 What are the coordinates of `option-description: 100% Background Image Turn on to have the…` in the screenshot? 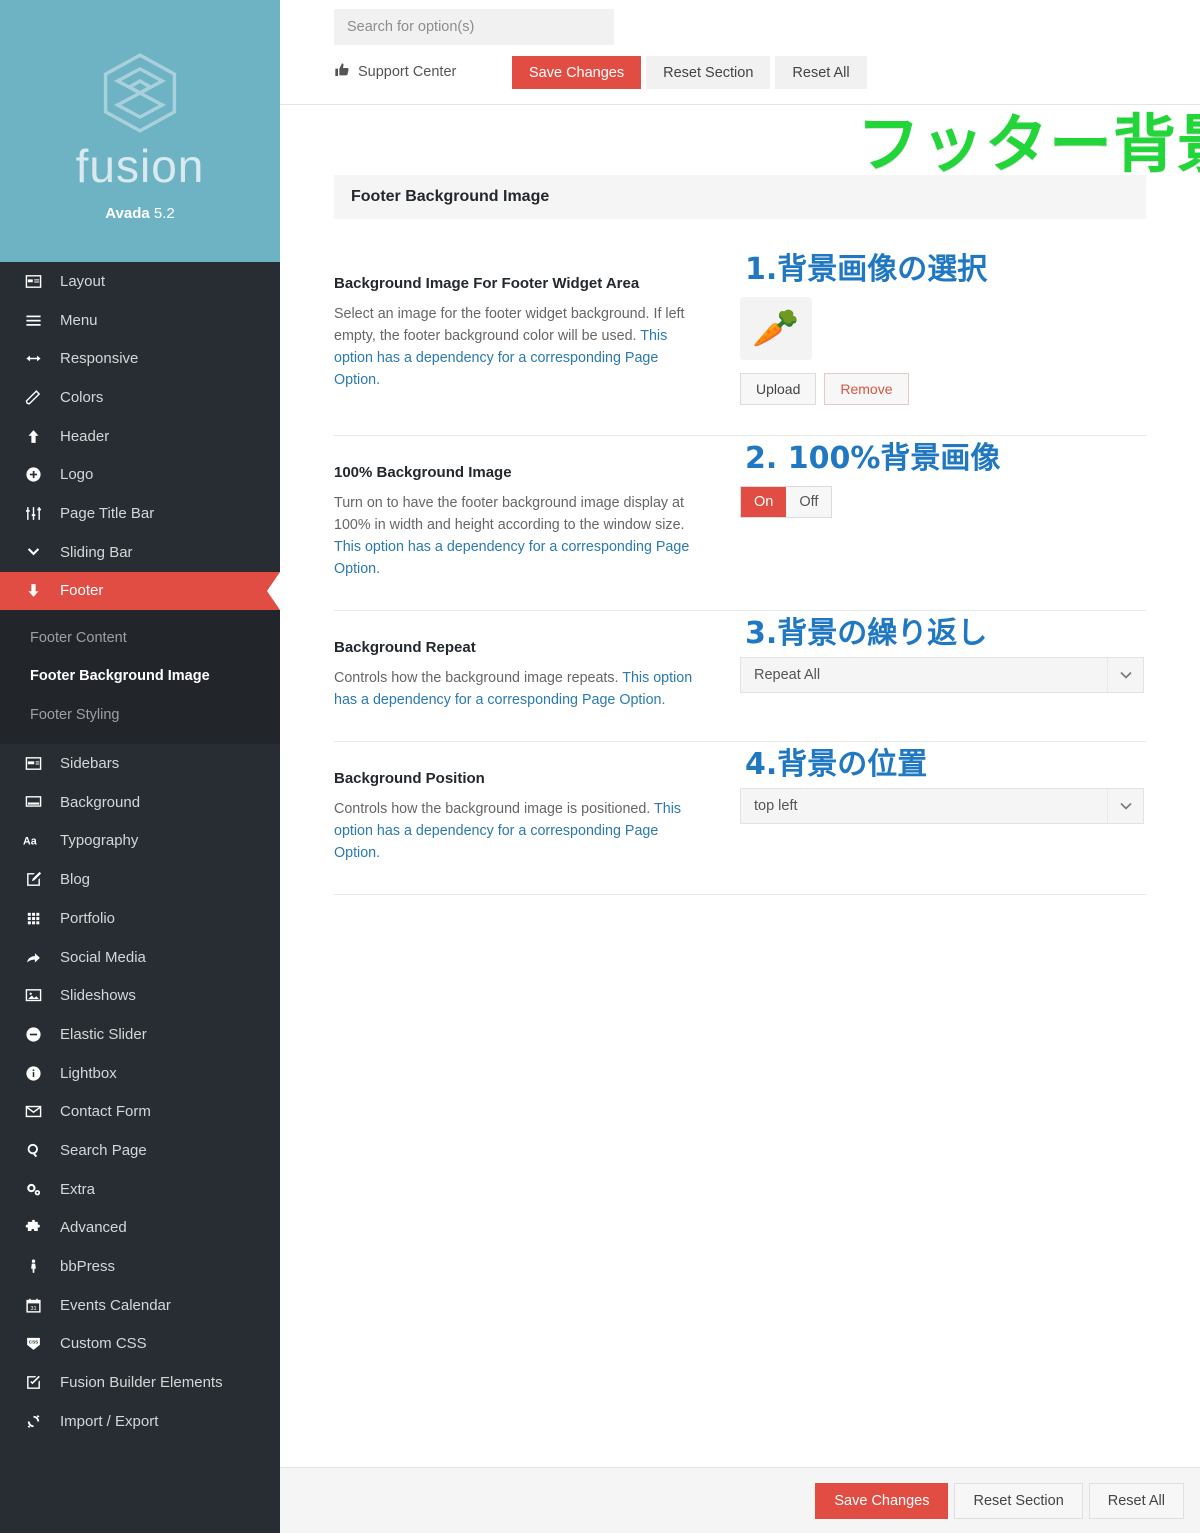 It's located at (537, 522).